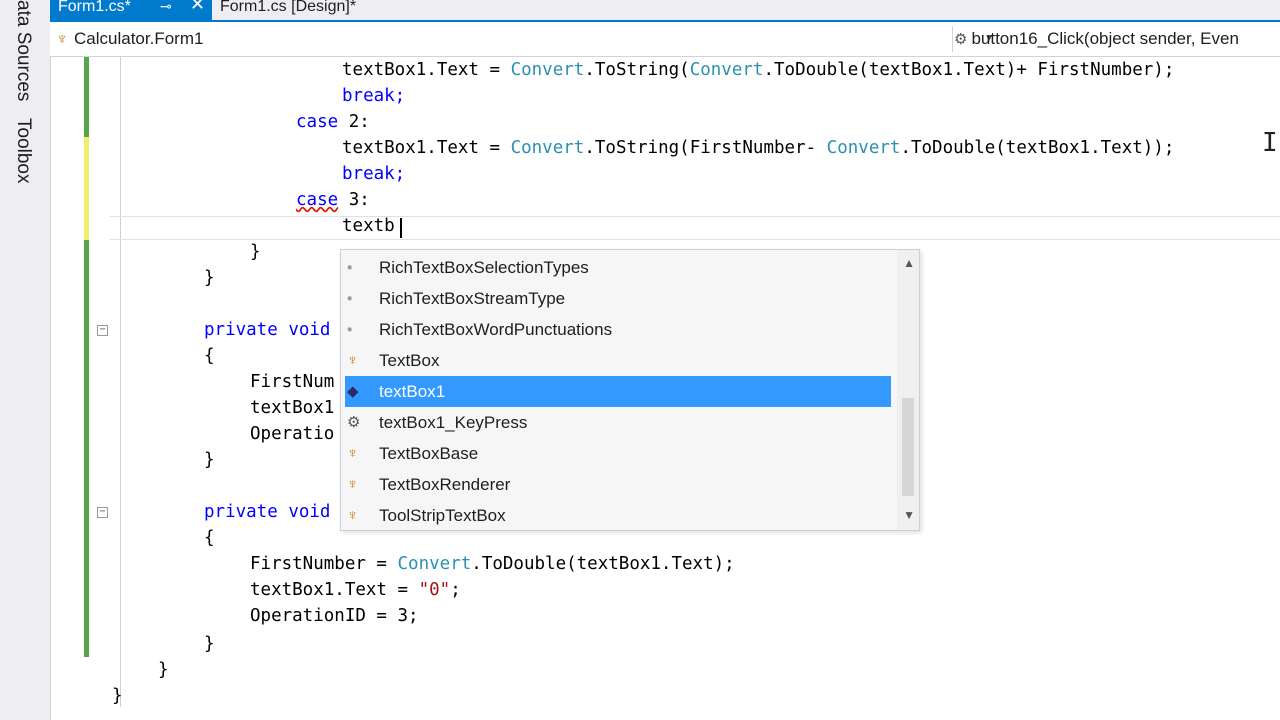 This screenshot has height=720, width=1280. I want to click on text-caret, so click(401, 228).